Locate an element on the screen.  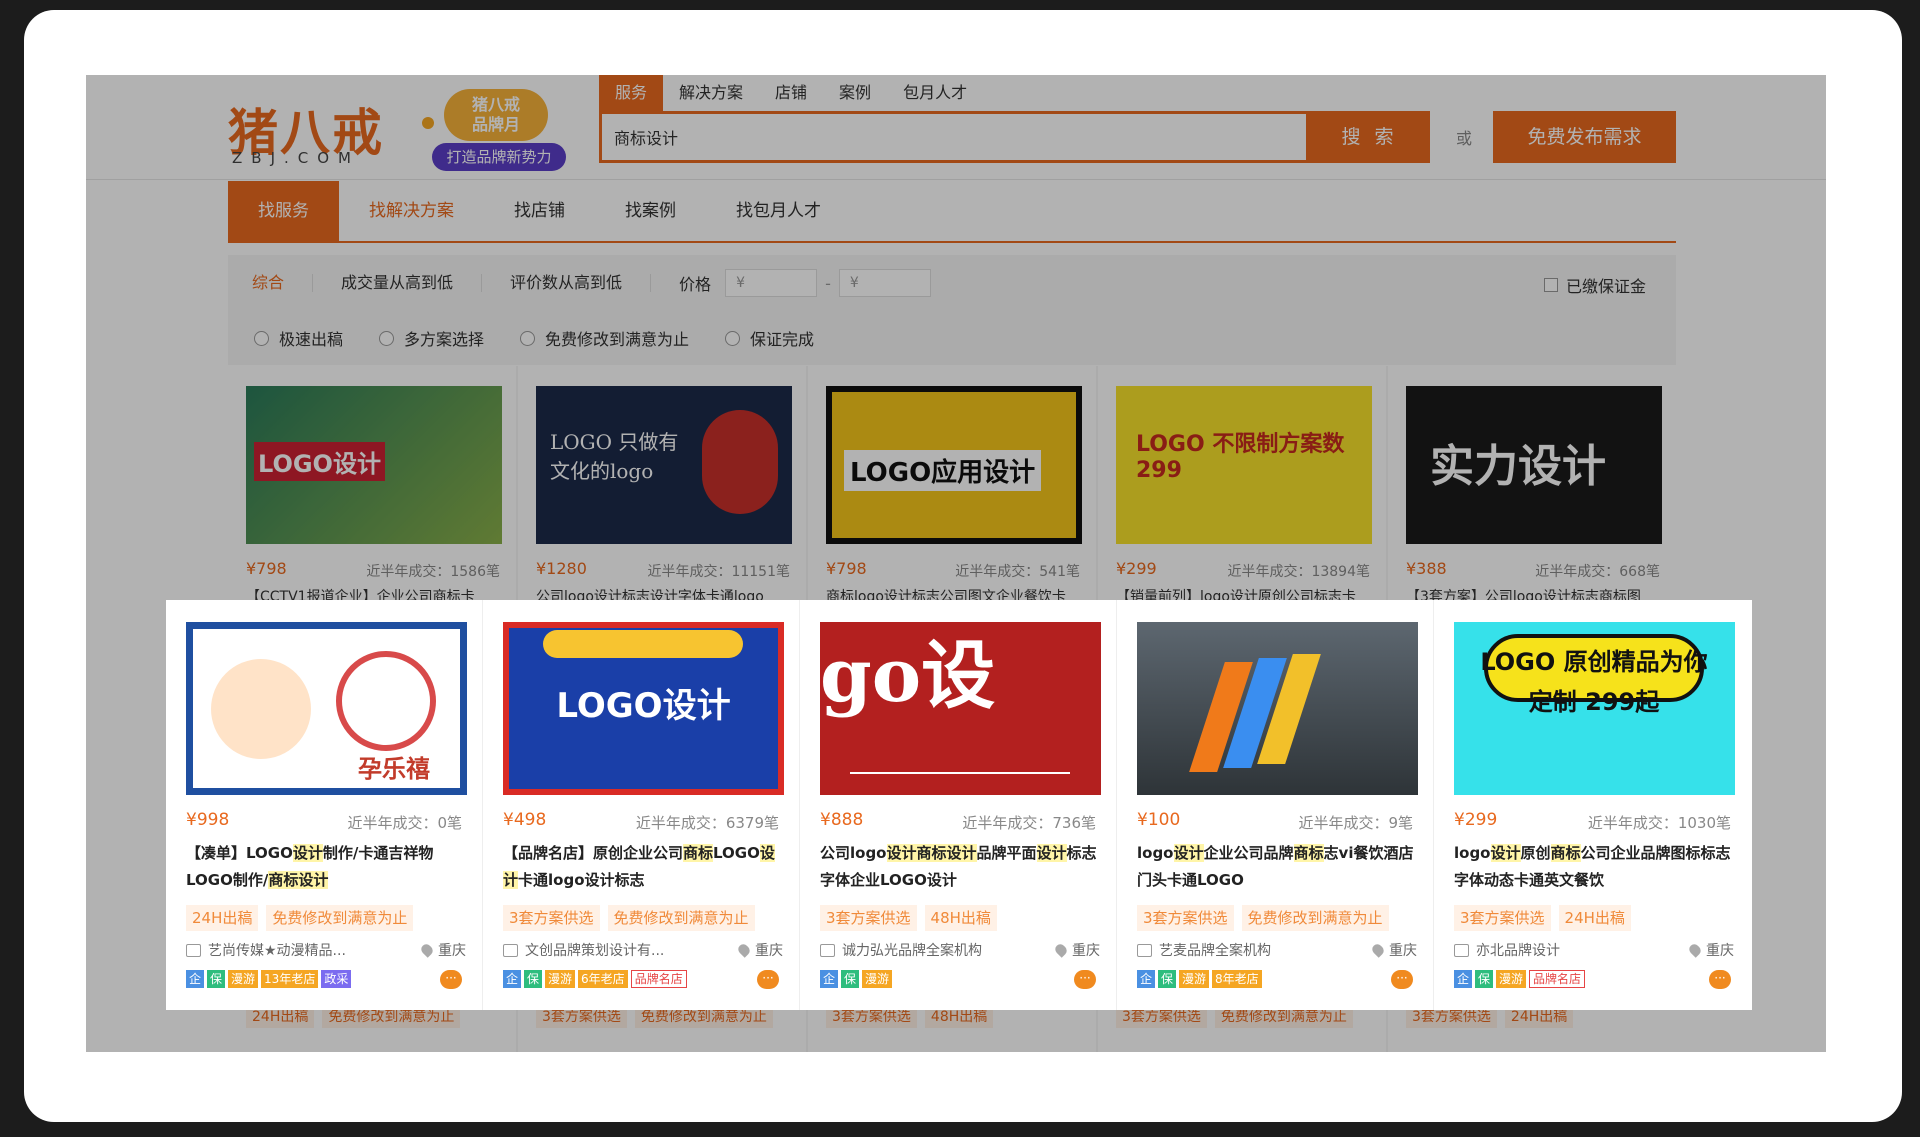
product-image: go设 is located at coordinates (960, 708).